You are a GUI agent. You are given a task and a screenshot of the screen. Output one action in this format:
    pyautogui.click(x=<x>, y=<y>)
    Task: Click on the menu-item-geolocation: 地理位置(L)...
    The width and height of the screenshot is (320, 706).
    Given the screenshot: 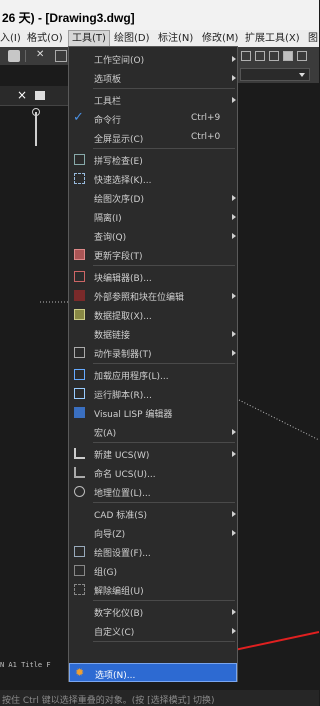 What is the action you would take?
    pyautogui.click(x=153, y=491)
    